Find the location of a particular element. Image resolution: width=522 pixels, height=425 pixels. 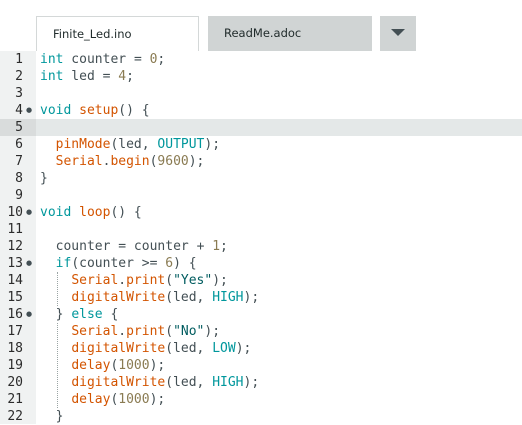

code-line: 11 is located at coordinates (261, 229).